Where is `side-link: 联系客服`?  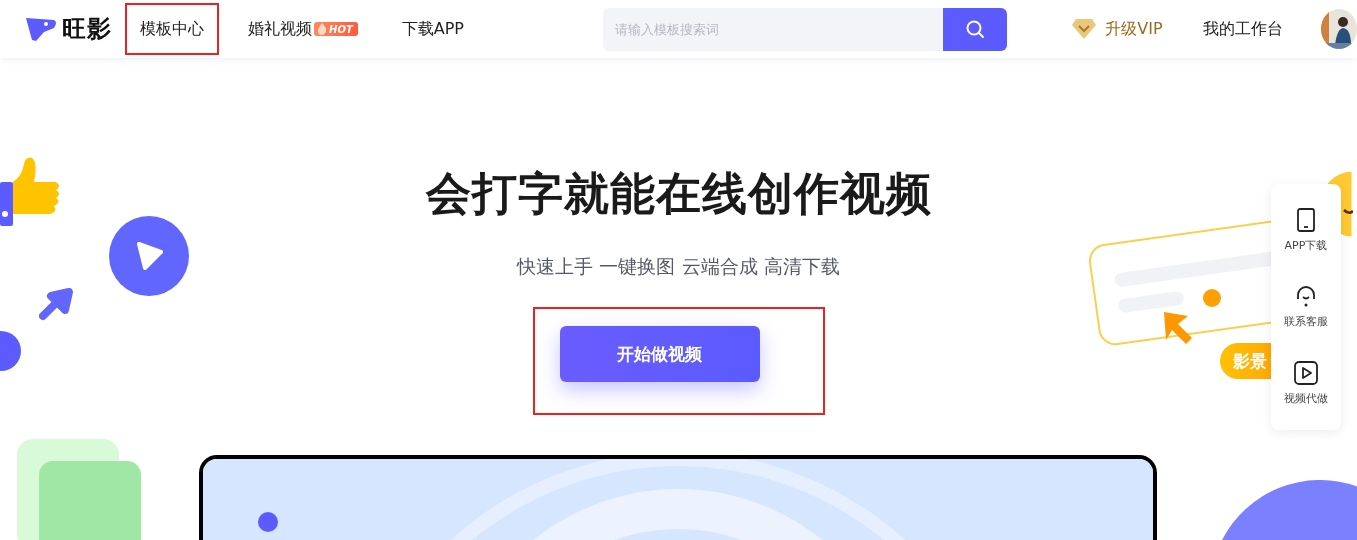 side-link: 联系客服 is located at coordinates (1306, 322).